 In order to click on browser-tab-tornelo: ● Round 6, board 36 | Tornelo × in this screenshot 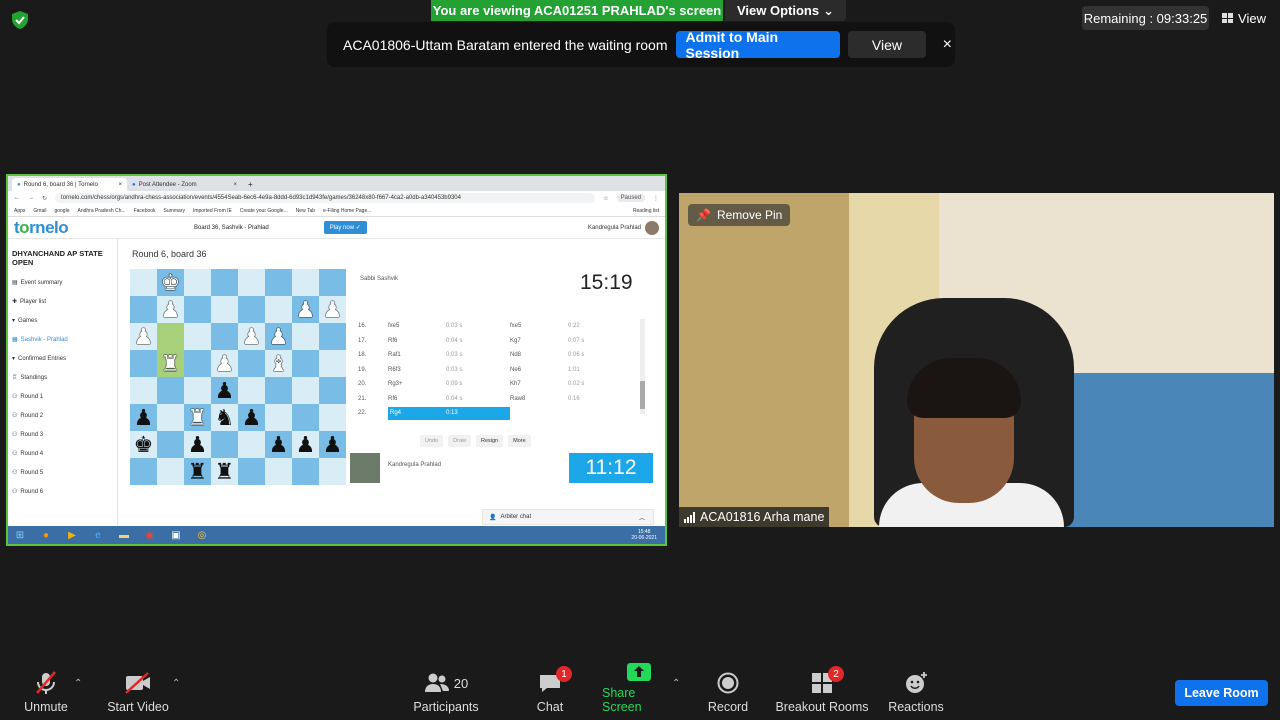, I will do `click(69, 184)`.